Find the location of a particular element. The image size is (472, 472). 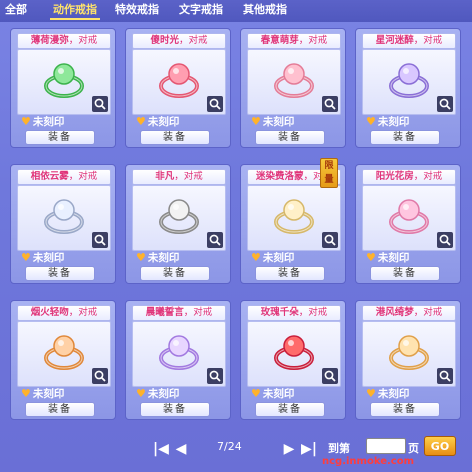

ring-name: 傻时光 is located at coordinates (164, 40).